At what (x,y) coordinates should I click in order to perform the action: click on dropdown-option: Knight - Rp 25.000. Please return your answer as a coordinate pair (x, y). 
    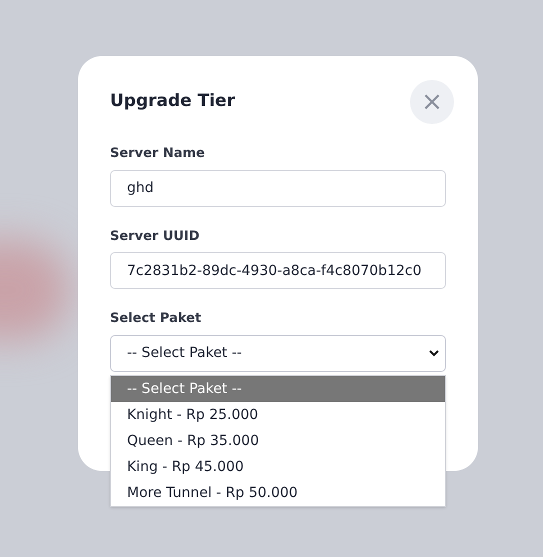
    Looking at the image, I should click on (278, 415).